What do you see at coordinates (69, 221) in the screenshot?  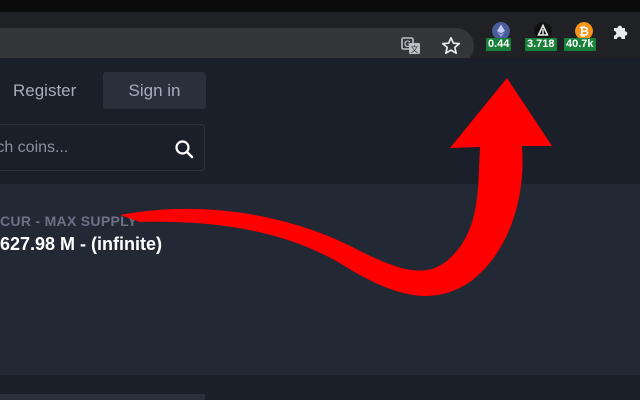 I see `supply-label: CUR - MAX SUPPLY` at bounding box center [69, 221].